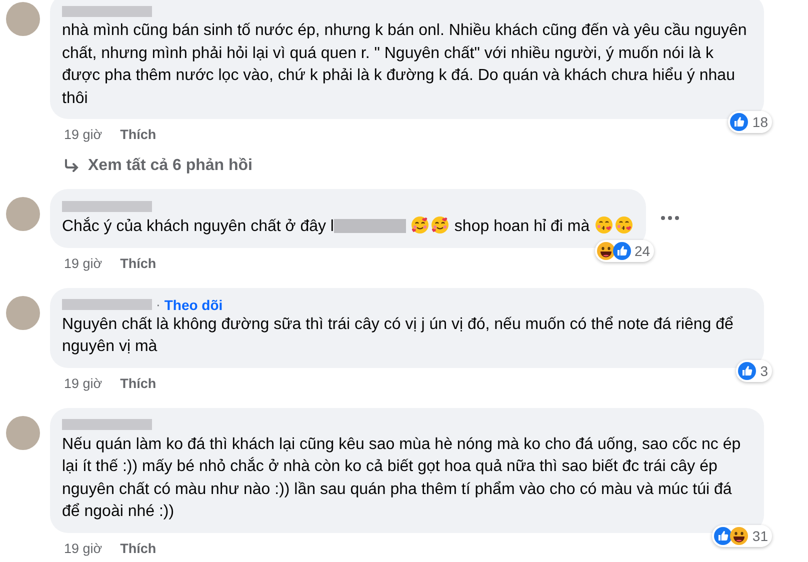  I want to click on reply-arrow-icon, so click(72, 166).